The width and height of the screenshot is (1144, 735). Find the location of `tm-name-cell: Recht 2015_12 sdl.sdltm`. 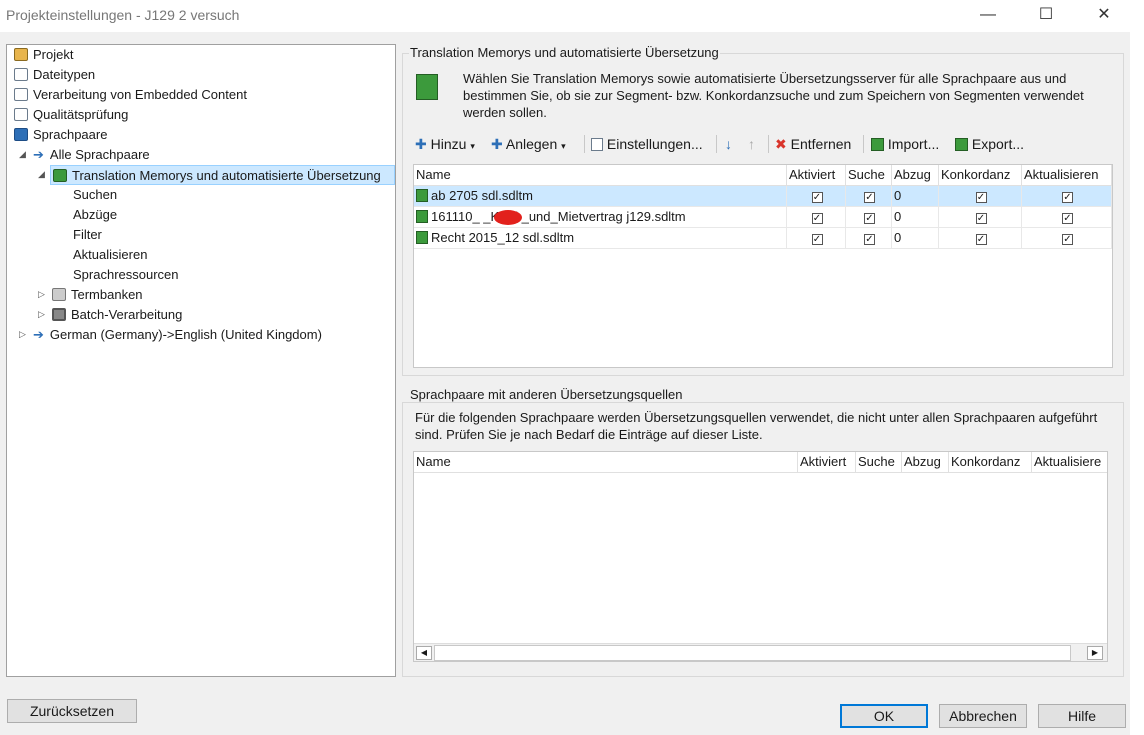

tm-name-cell: Recht 2015_12 sdl.sdltm is located at coordinates (600, 238).